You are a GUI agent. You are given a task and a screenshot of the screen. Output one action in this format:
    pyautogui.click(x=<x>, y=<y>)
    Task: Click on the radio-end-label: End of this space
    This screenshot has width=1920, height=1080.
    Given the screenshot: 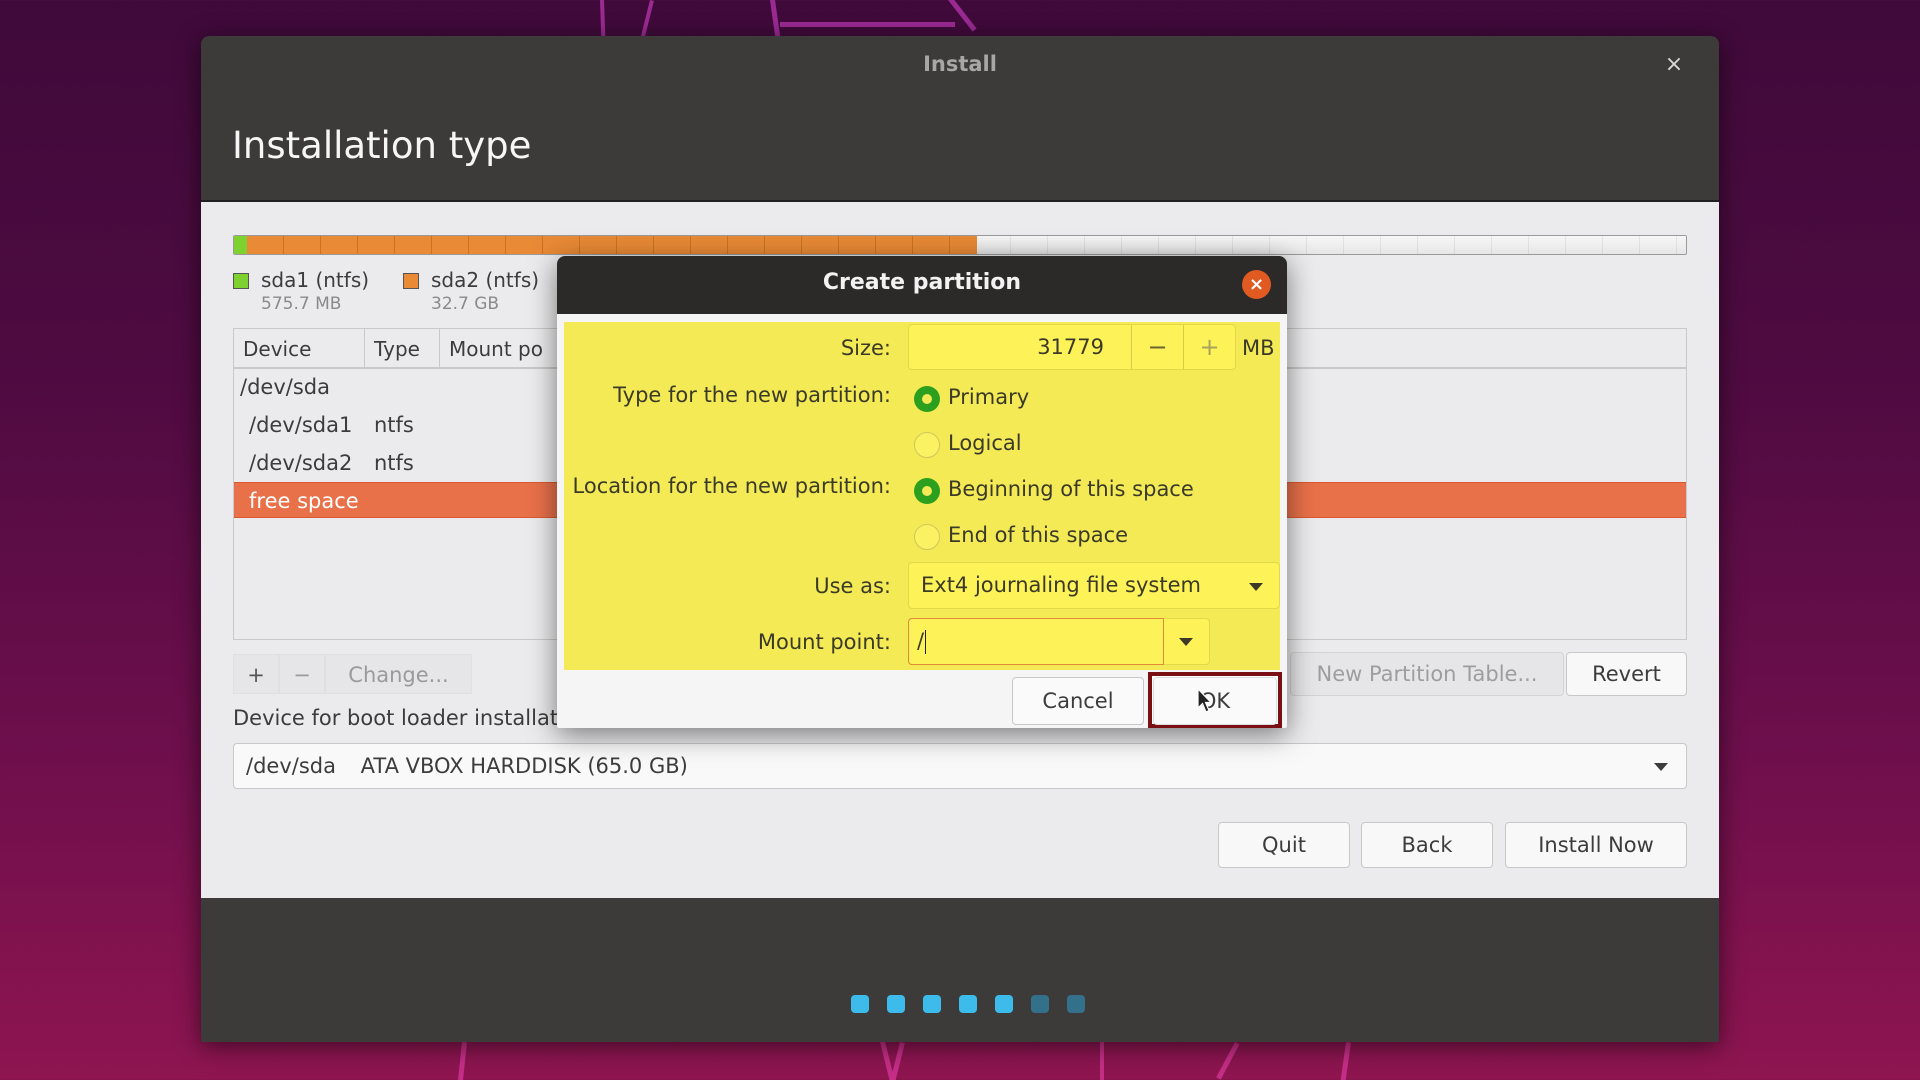 What is the action you would take?
    pyautogui.click(x=1038, y=535)
    